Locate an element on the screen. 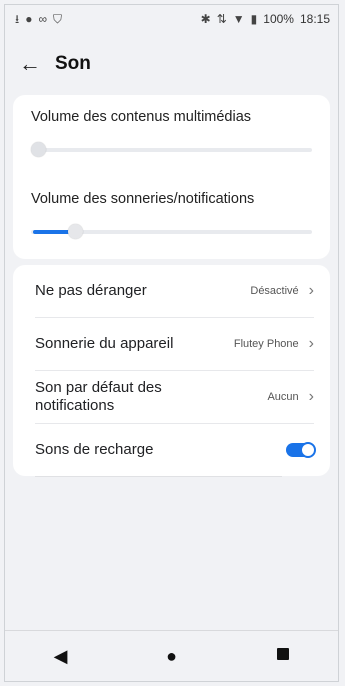 The width and height of the screenshot is (345, 686). battery-icon: ▮ is located at coordinates (254, 19).